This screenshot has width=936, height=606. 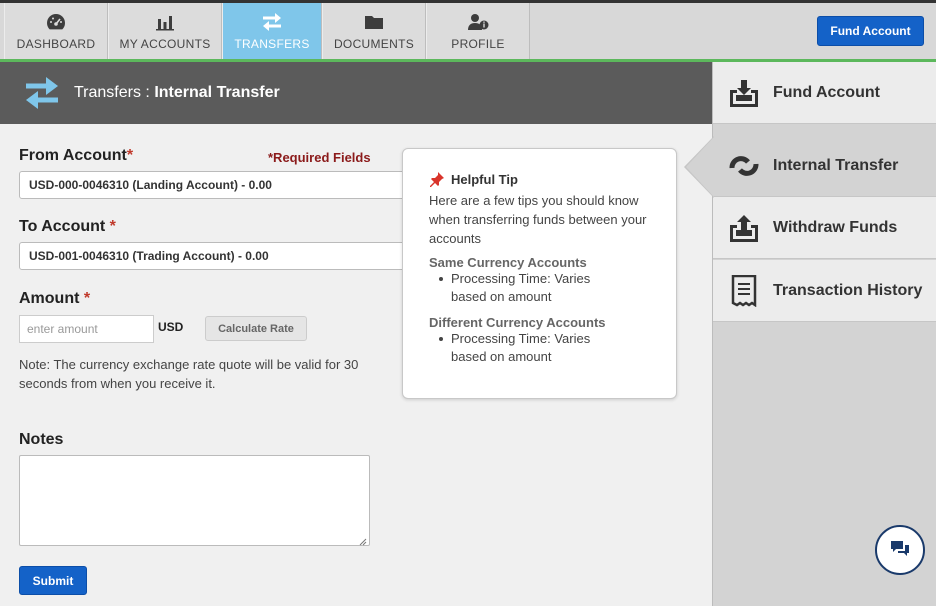 I want to click on withdraw-upload-icon, so click(x=744, y=228).